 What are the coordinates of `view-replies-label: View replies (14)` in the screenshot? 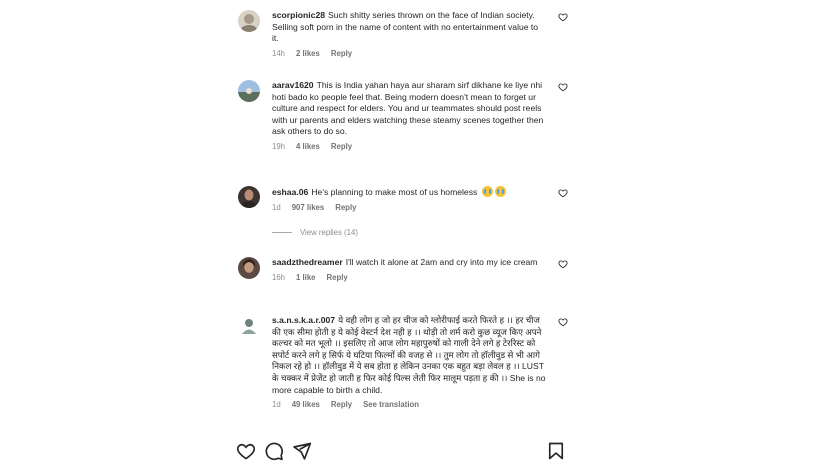 It's located at (329, 232).